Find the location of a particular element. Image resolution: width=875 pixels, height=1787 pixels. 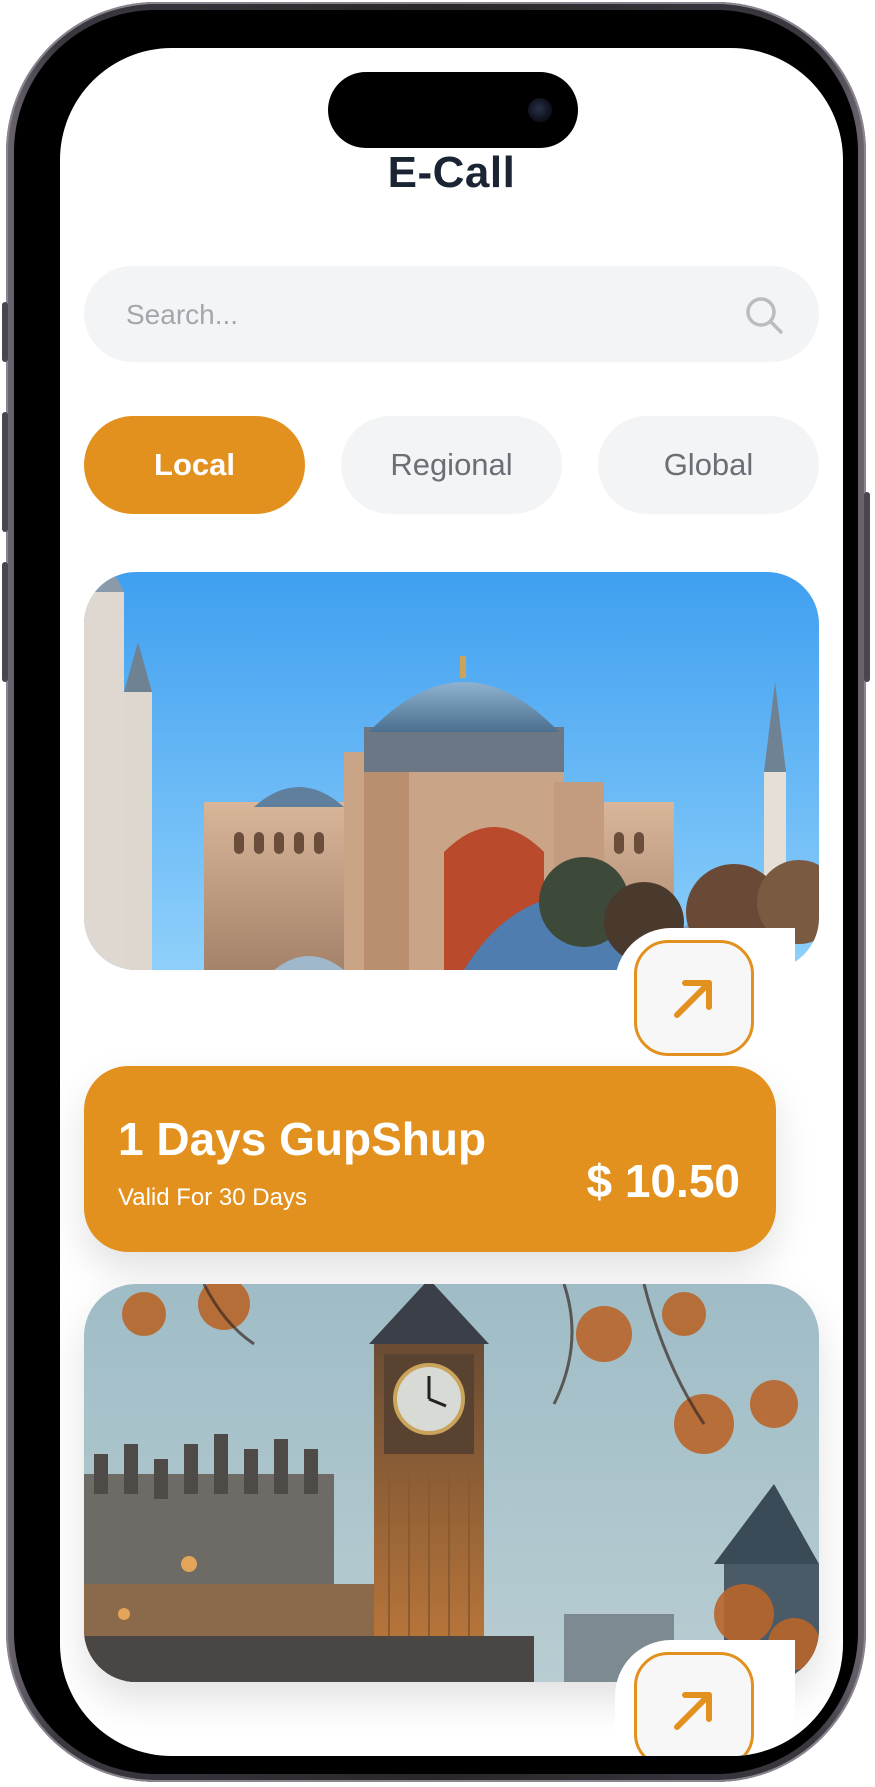

dynamic-island is located at coordinates (453, 110).